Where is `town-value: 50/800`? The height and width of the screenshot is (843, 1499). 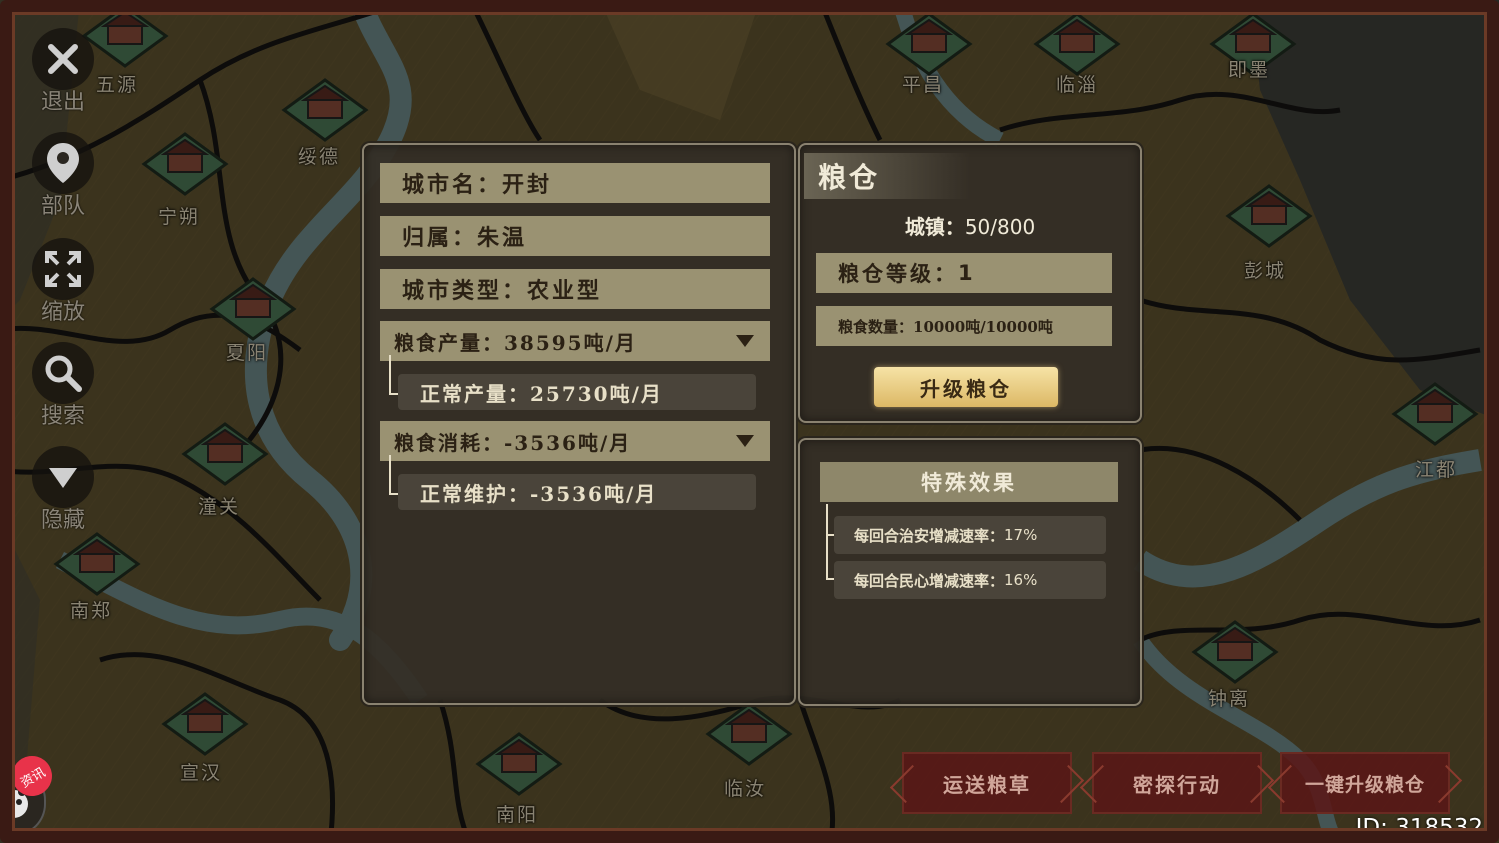
town-value: 50/800 is located at coordinates (1000, 227).